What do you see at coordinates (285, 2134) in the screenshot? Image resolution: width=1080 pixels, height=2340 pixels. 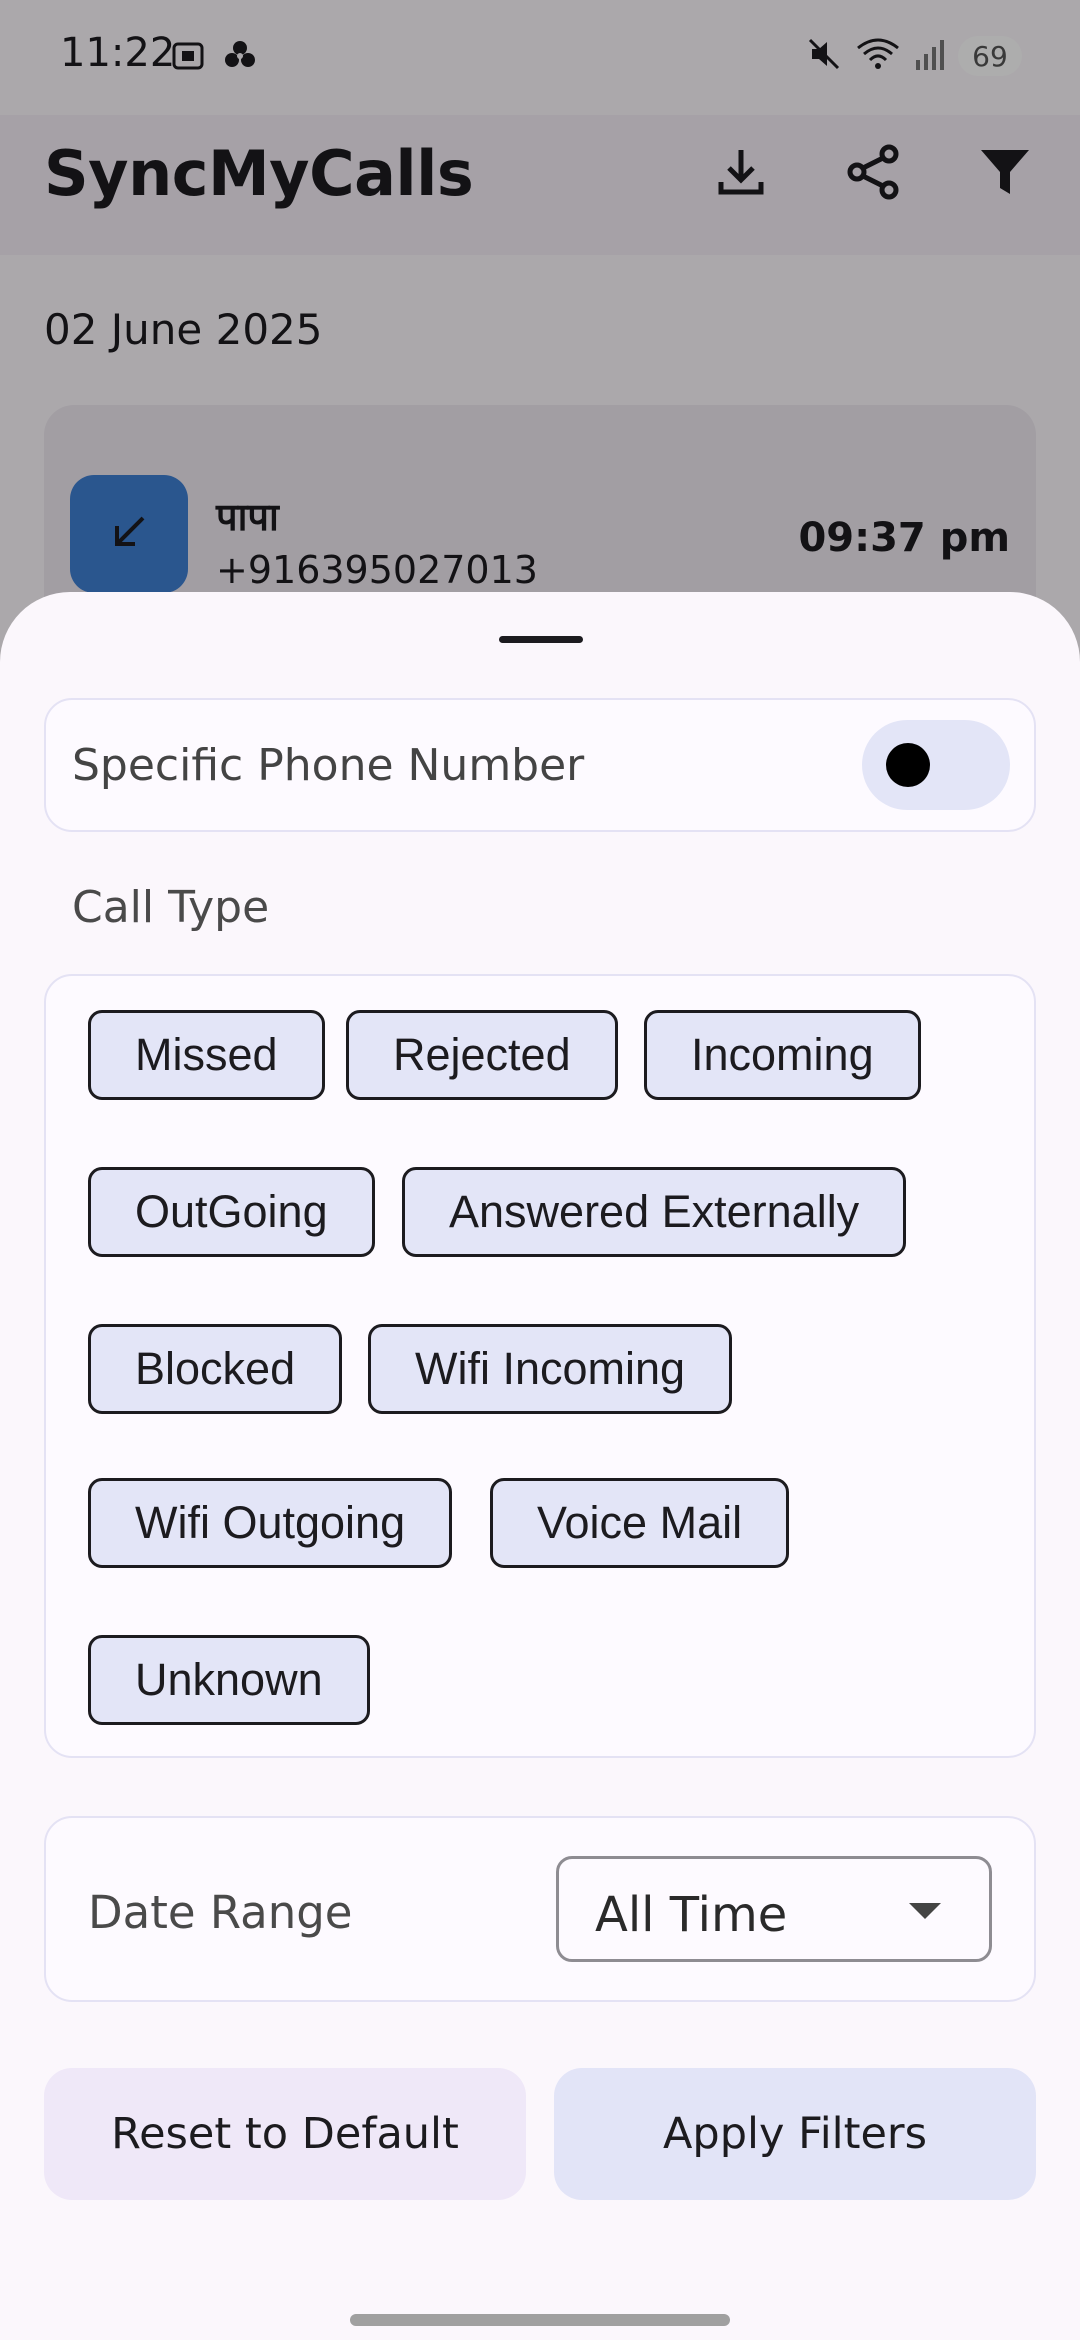 I see `reset-to-default-button: Reset to Default` at bounding box center [285, 2134].